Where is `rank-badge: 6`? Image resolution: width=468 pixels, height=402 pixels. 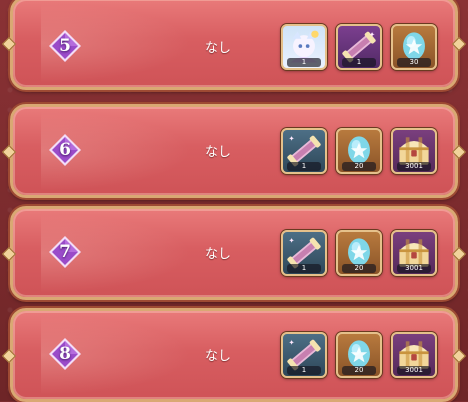
rank-badge: 6 is located at coordinates (65, 150).